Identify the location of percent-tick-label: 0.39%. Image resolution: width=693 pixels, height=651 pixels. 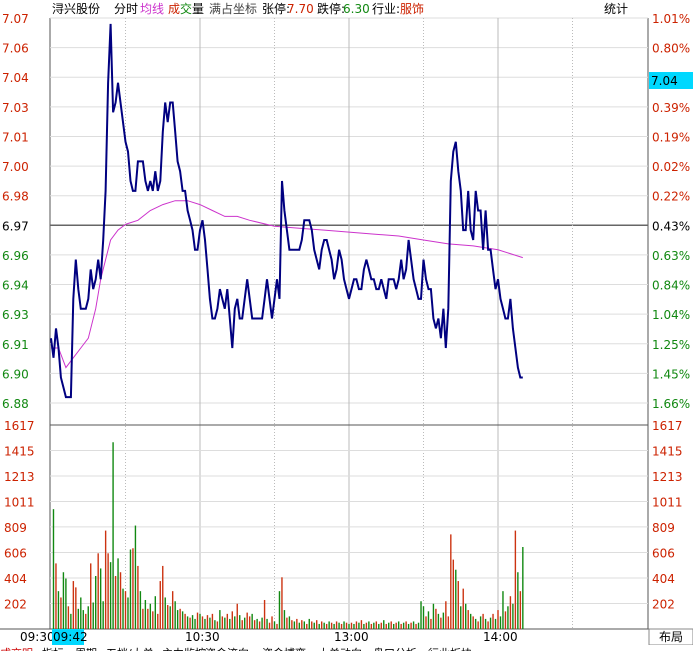
(671, 108).